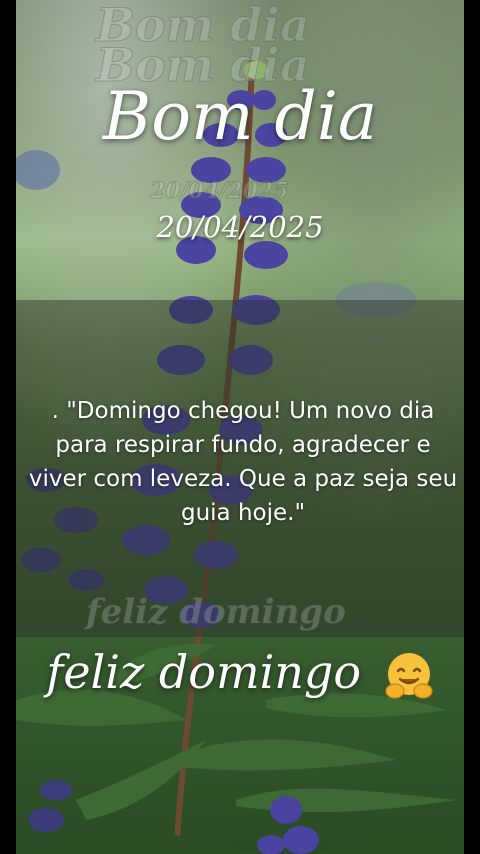 Image resolution: width=480 pixels, height=854 pixels. I want to click on watermark-date: 20/04/2025, so click(220, 191).